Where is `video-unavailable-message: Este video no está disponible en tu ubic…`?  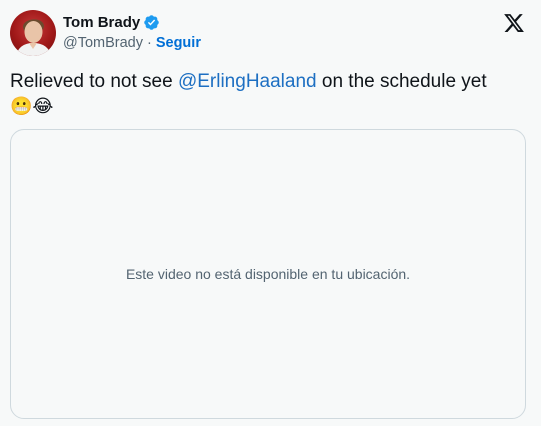 video-unavailable-message: Este video no está disponible en tu ubic… is located at coordinates (268, 274).